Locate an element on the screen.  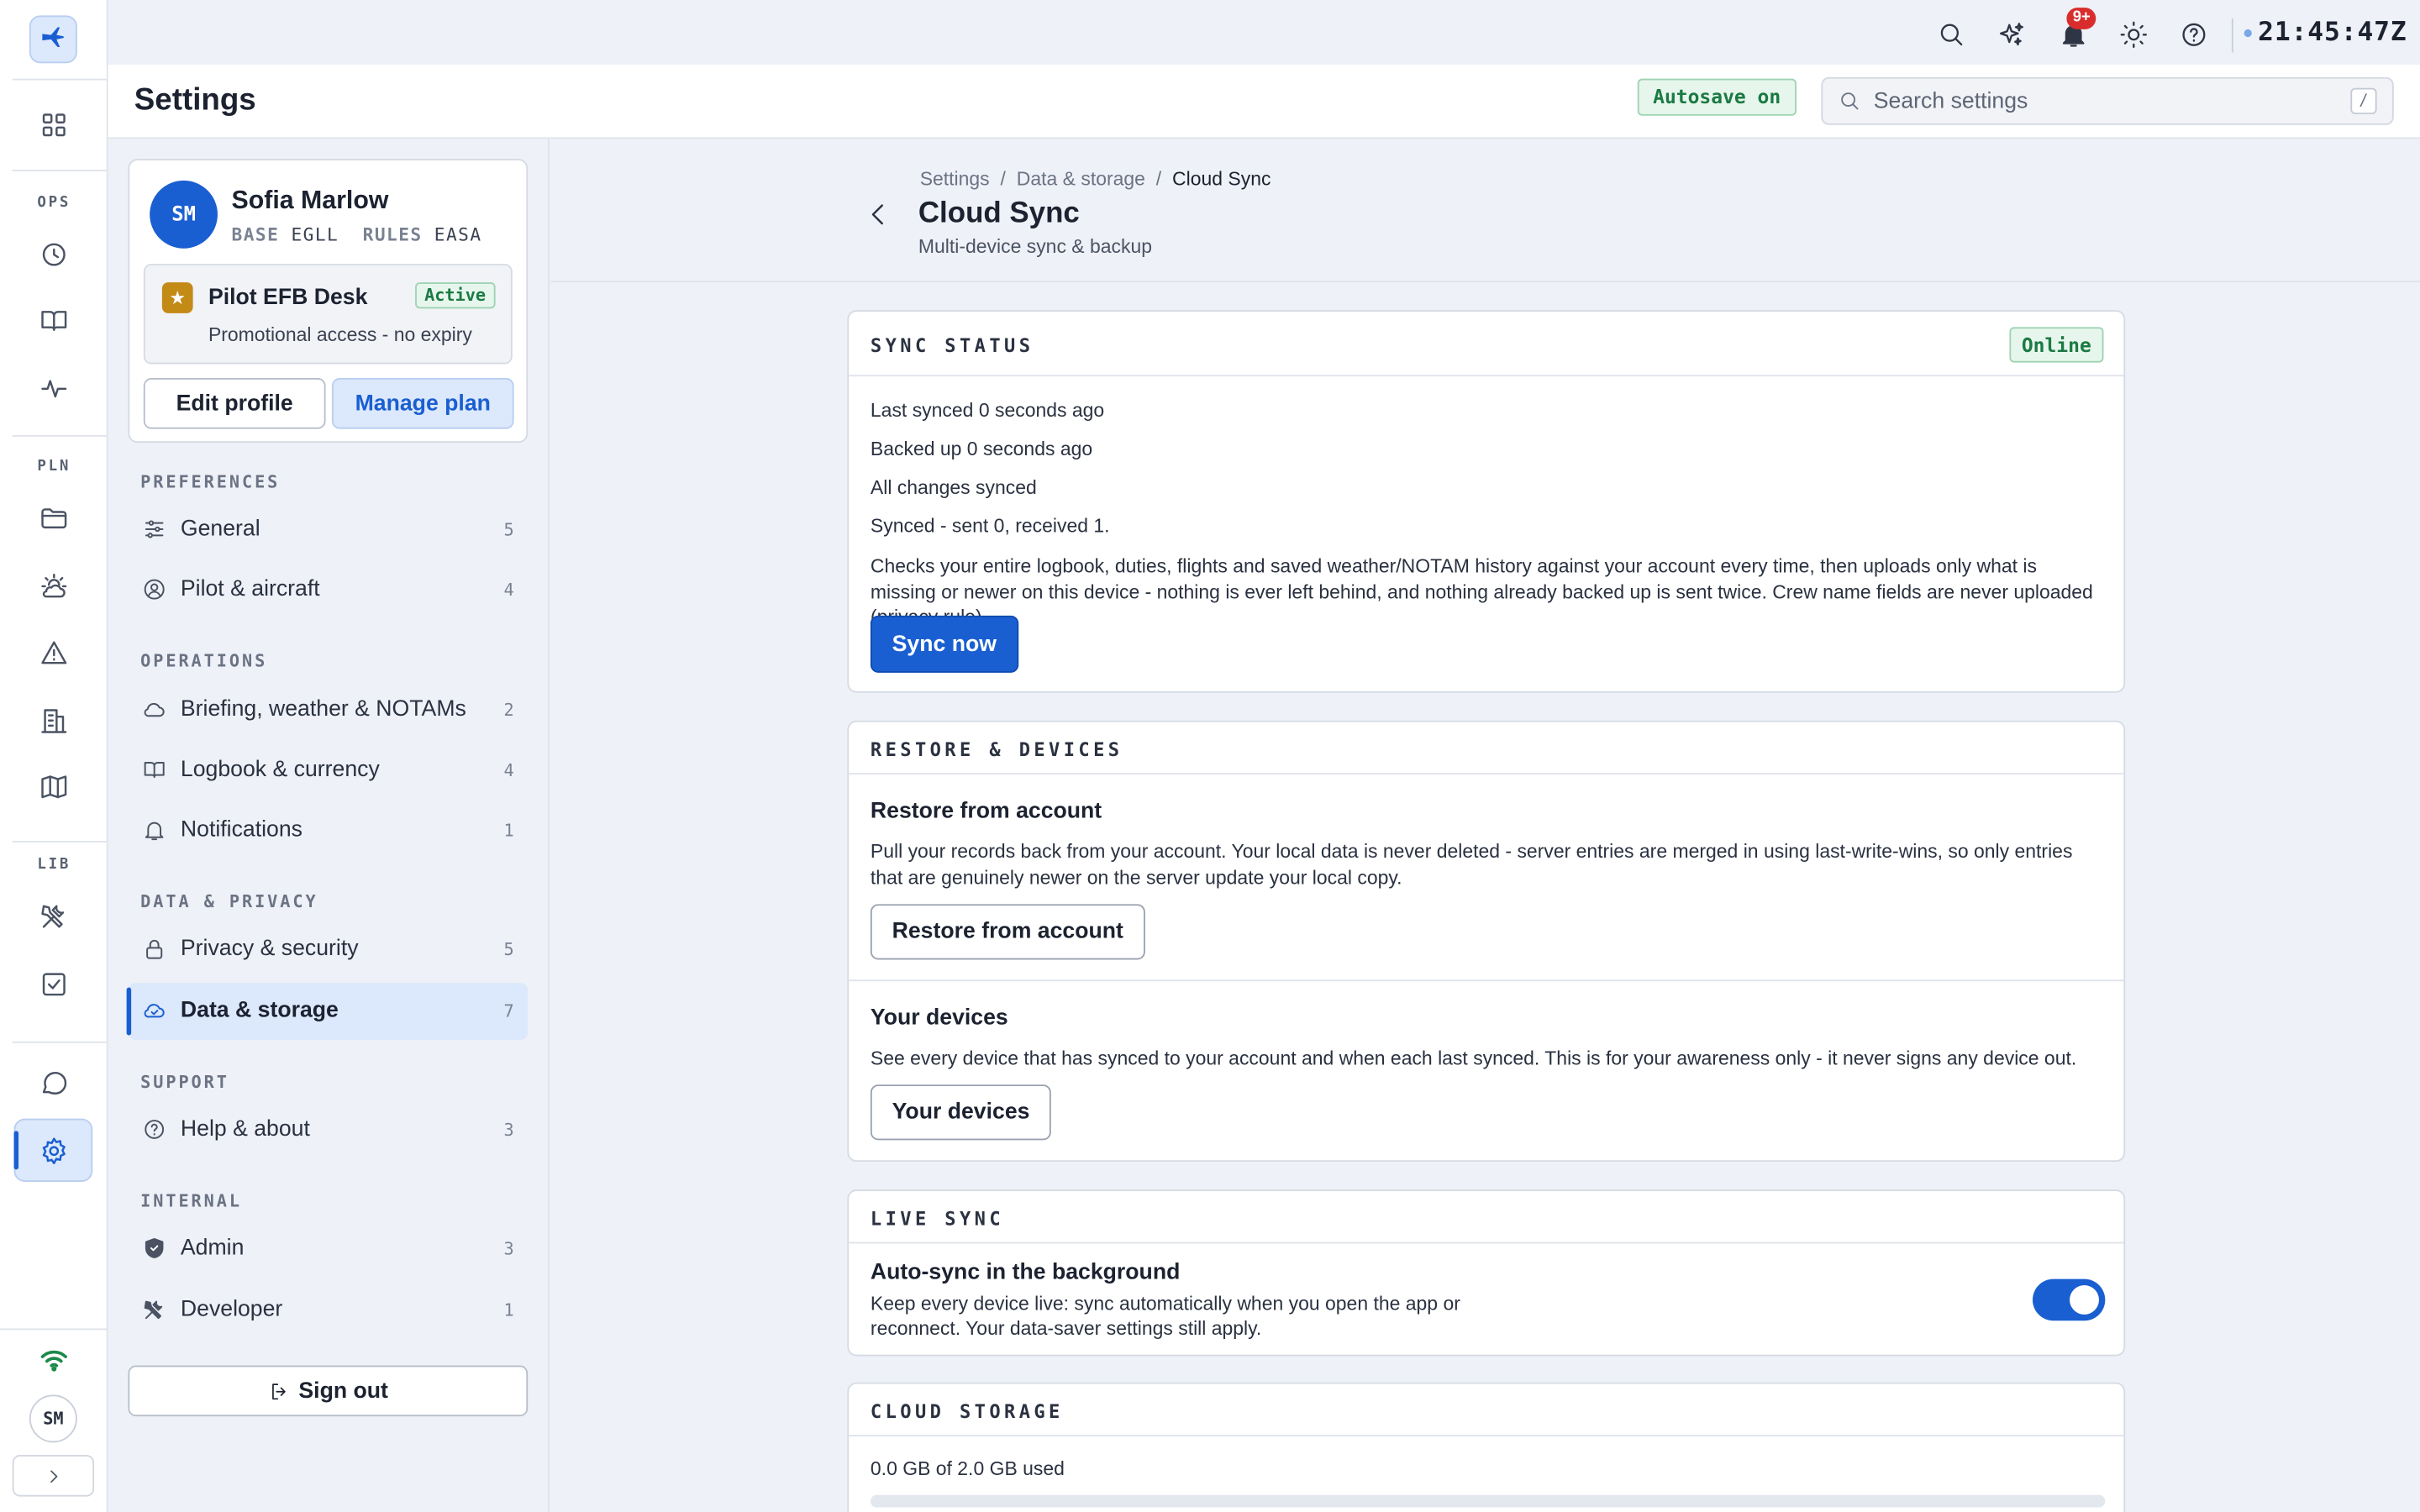
nav-item-logbook: Logbook & currency 4 is located at coordinates (328, 770).